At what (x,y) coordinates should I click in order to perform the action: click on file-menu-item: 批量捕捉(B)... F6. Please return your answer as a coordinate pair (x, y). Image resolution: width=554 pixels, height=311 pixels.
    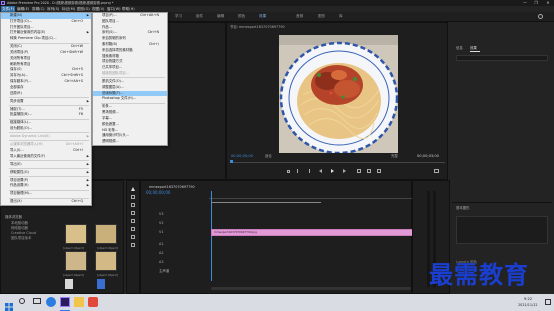
    Looking at the image, I should click on (46, 115).